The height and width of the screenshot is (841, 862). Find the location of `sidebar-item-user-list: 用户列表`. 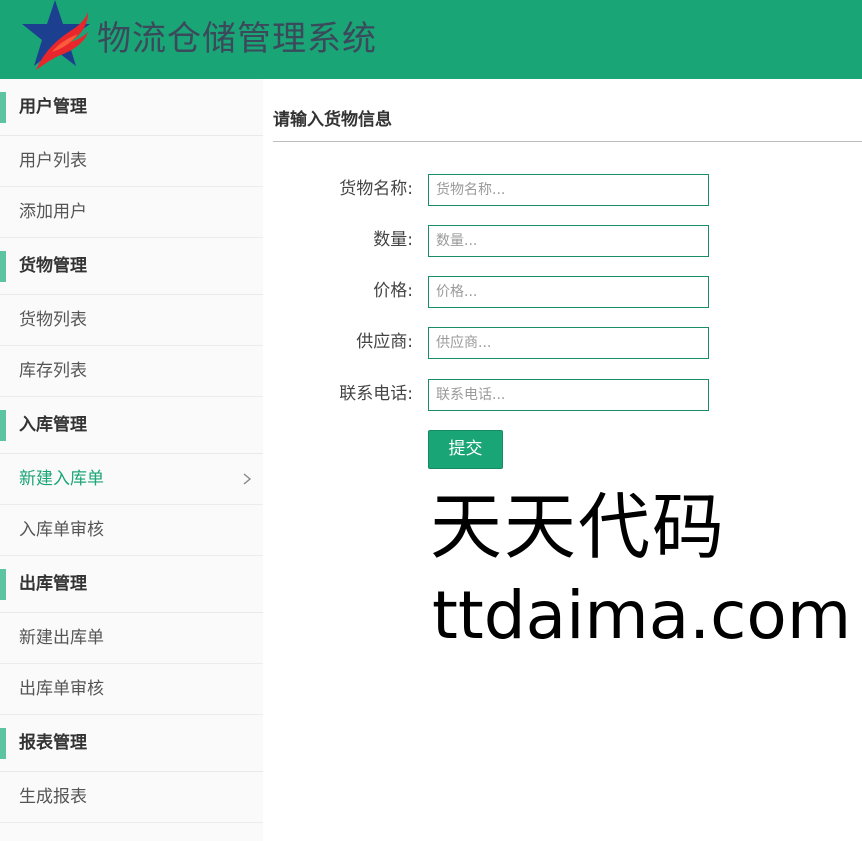

sidebar-item-user-list: 用户列表 is located at coordinates (131, 161).